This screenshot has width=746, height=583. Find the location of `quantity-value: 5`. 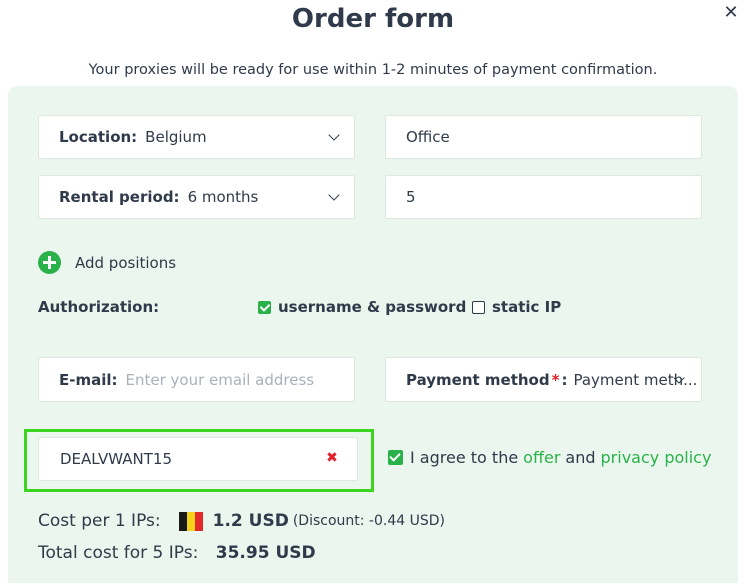

quantity-value: 5 is located at coordinates (411, 197).